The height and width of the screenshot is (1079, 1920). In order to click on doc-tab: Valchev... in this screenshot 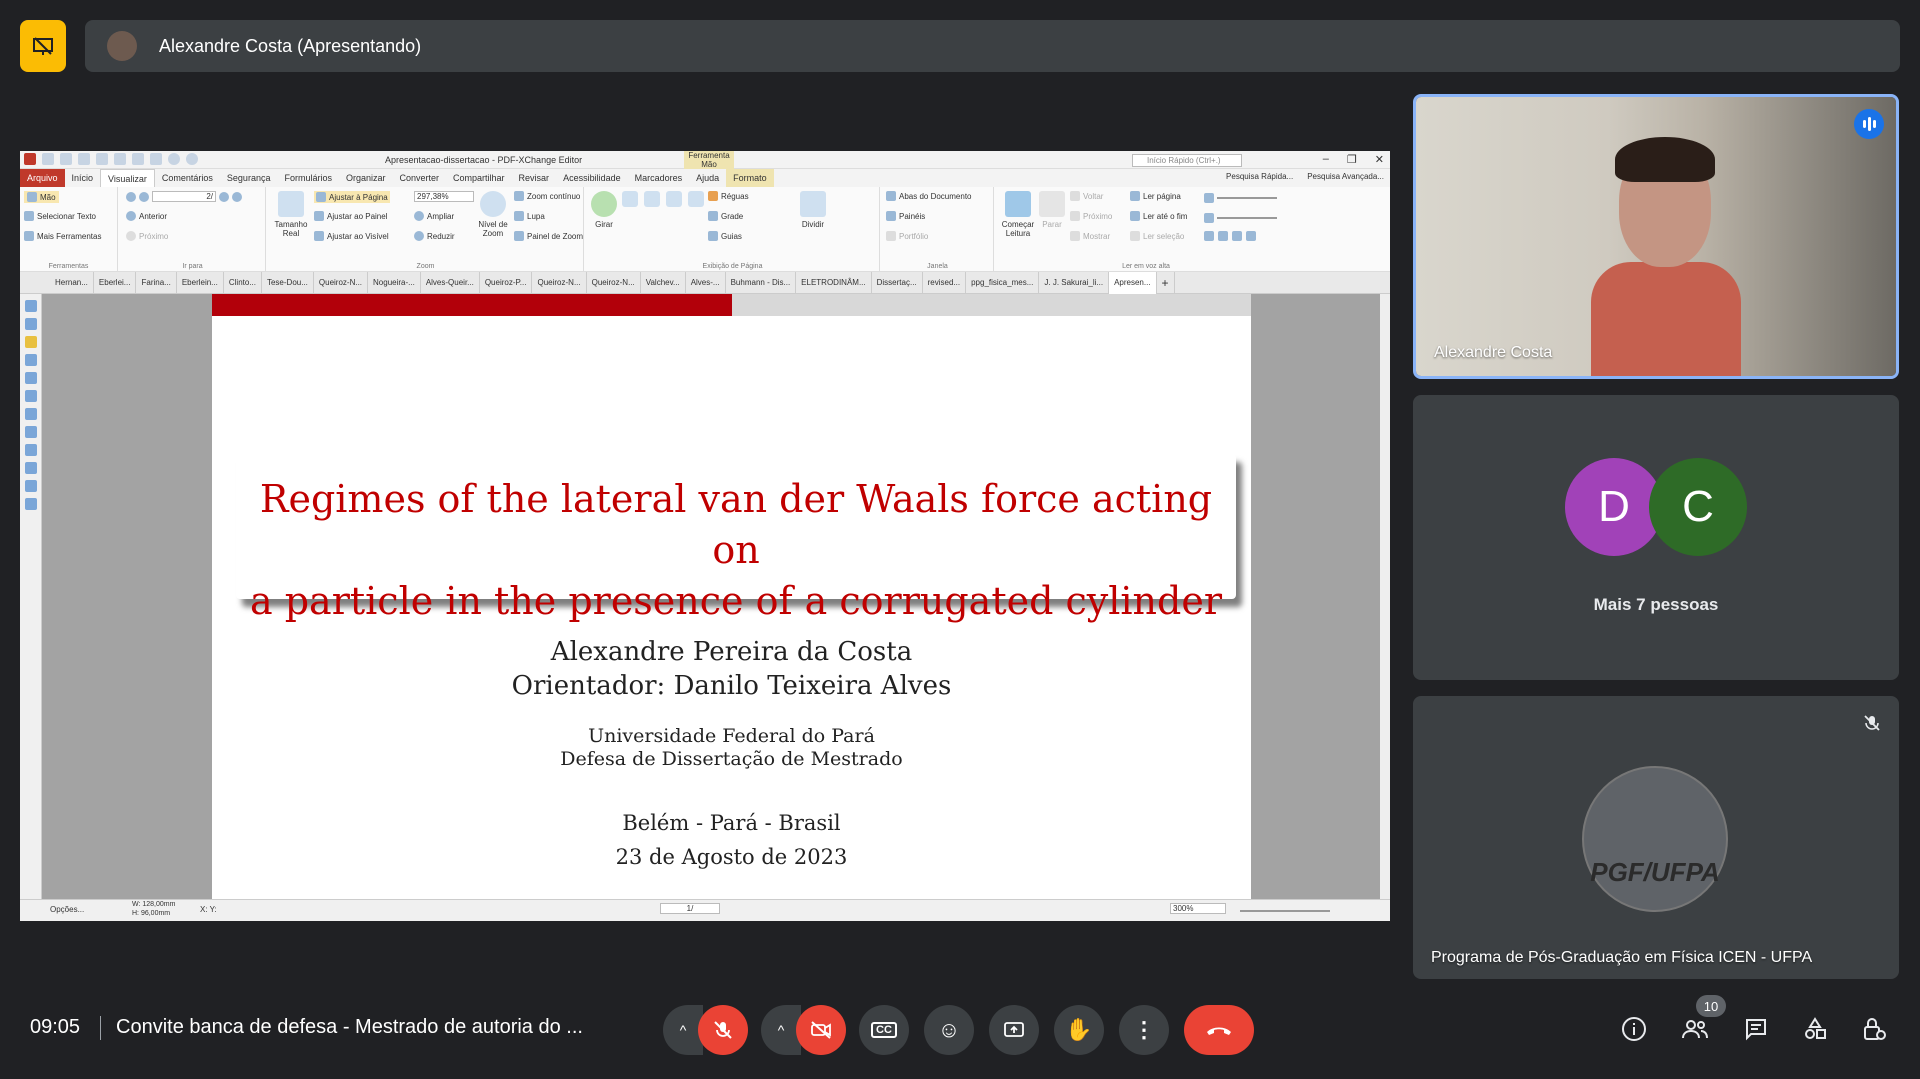, I will do `click(663, 283)`.